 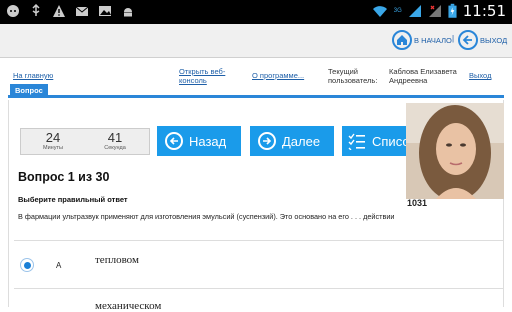 What do you see at coordinates (480, 75) in the screenshot?
I see `logout-link: Выход` at bounding box center [480, 75].